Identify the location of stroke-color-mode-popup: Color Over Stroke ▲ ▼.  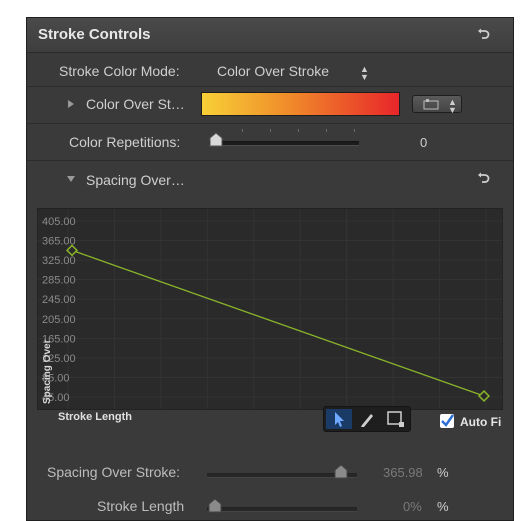
(295, 71).